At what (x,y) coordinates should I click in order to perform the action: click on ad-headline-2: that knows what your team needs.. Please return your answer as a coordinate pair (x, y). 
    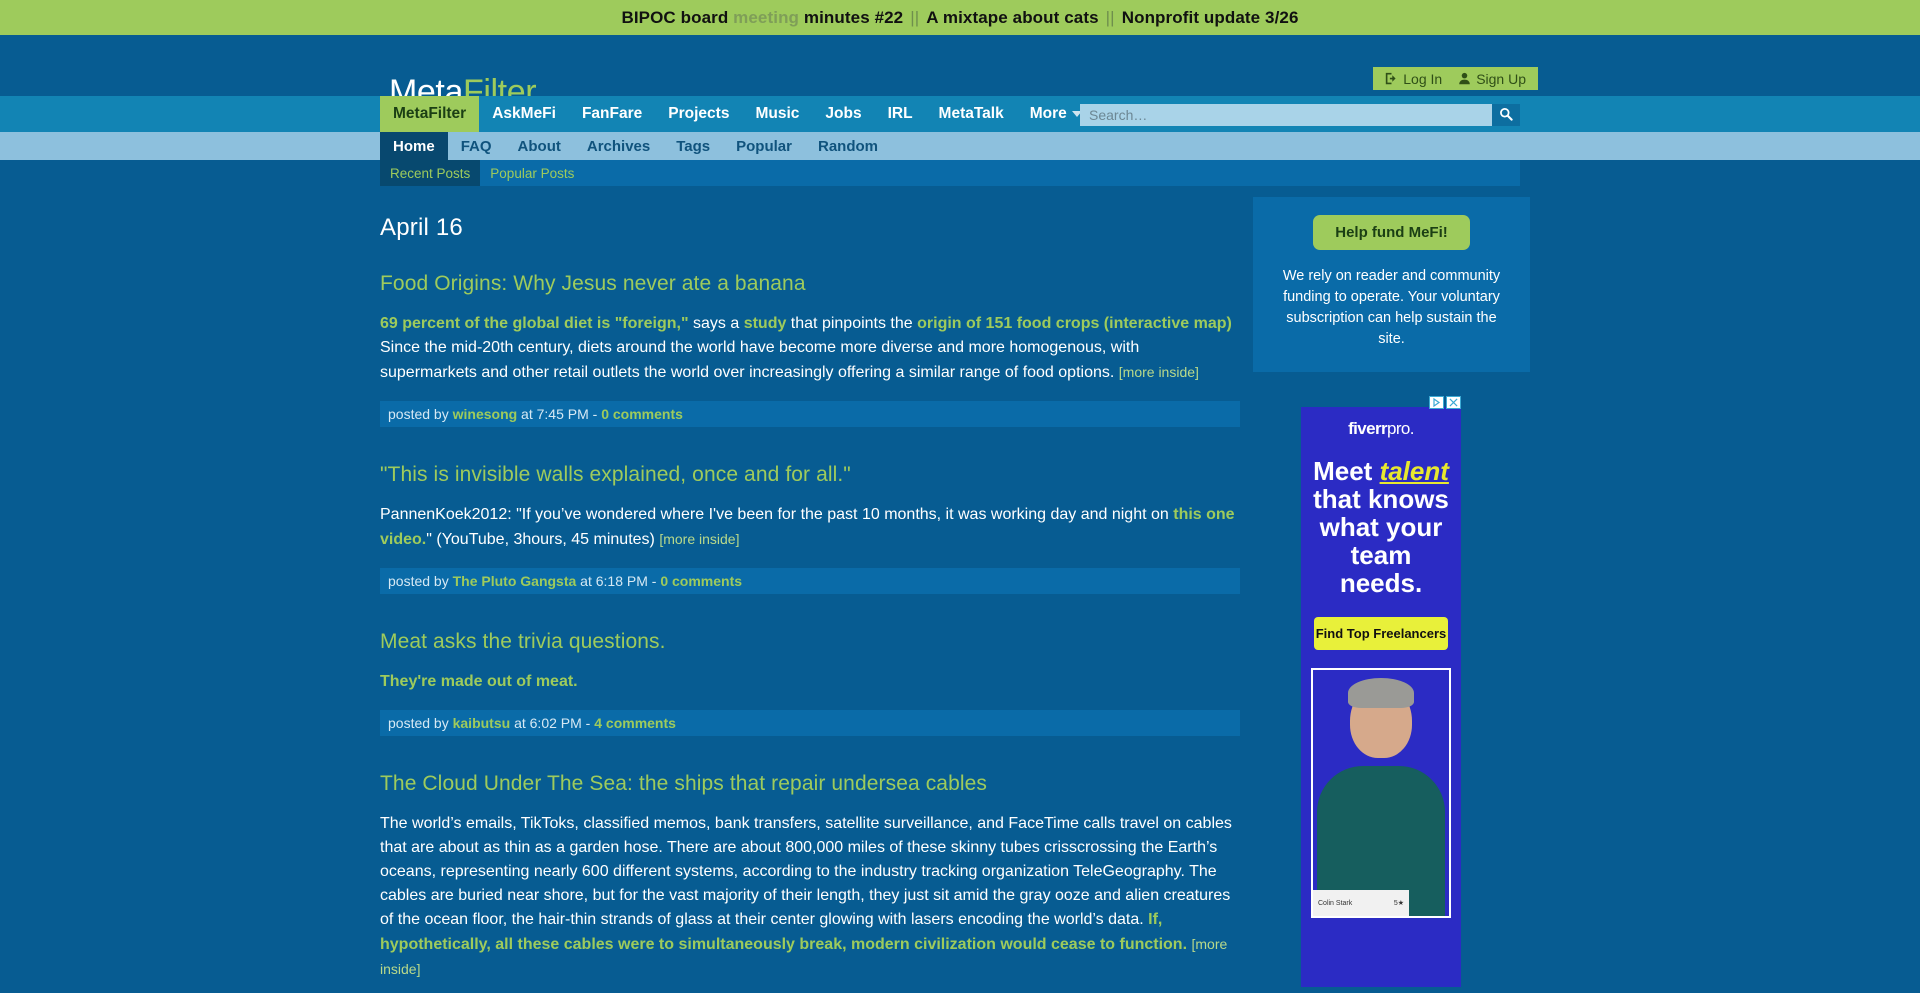
    Looking at the image, I should click on (1381, 541).